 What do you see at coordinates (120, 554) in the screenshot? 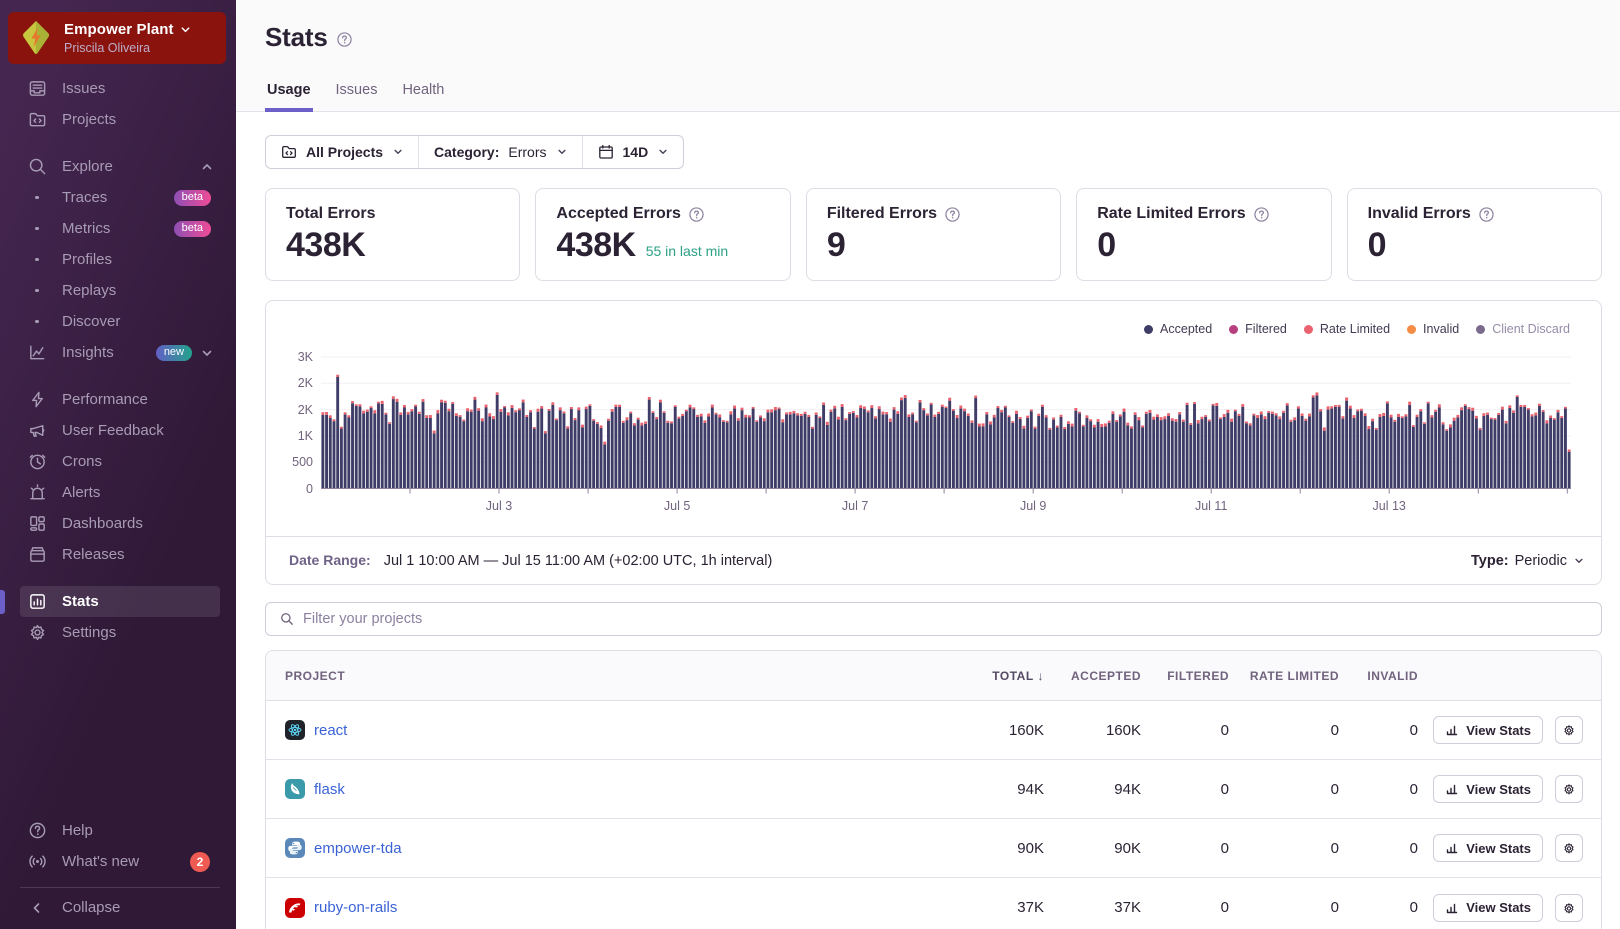
I see `sidebar-item-releases: Releases` at bounding box center [120, 554].